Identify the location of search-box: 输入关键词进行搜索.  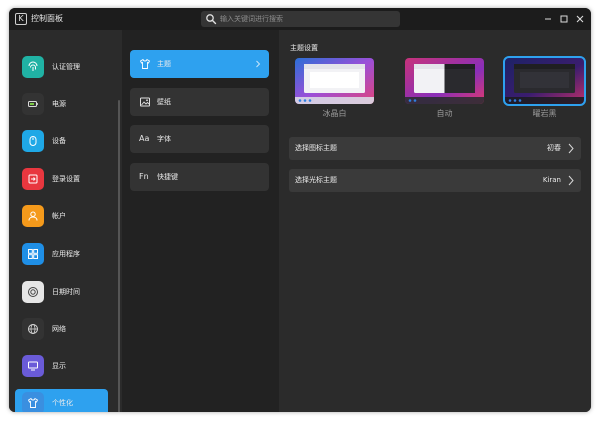
(300, 19).